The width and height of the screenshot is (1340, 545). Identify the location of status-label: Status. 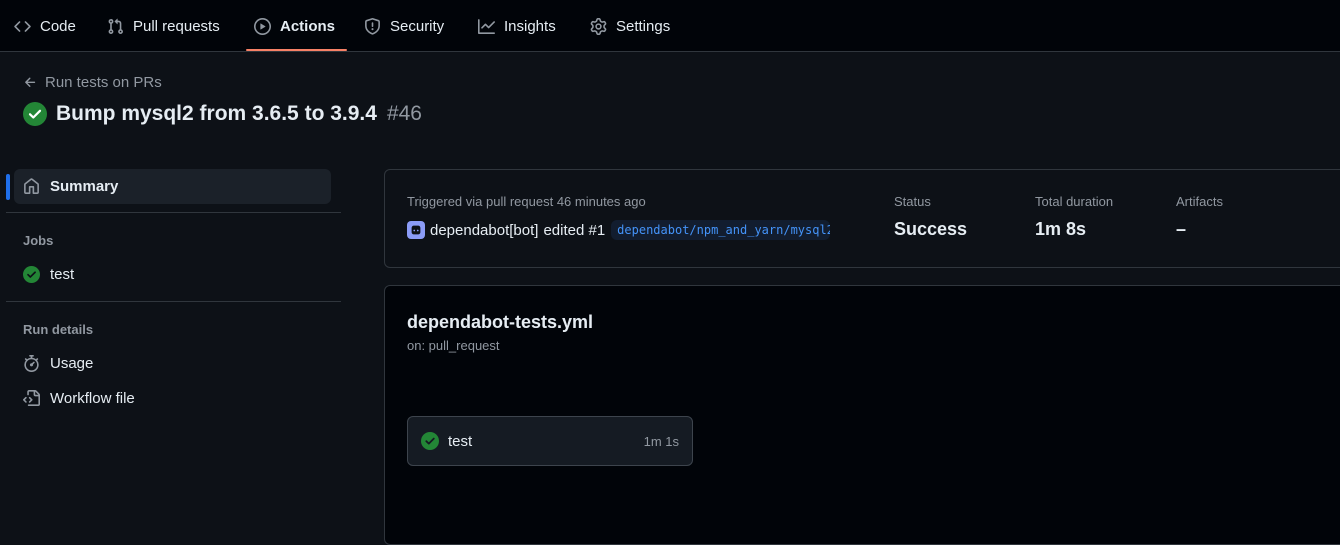
(912, 201).